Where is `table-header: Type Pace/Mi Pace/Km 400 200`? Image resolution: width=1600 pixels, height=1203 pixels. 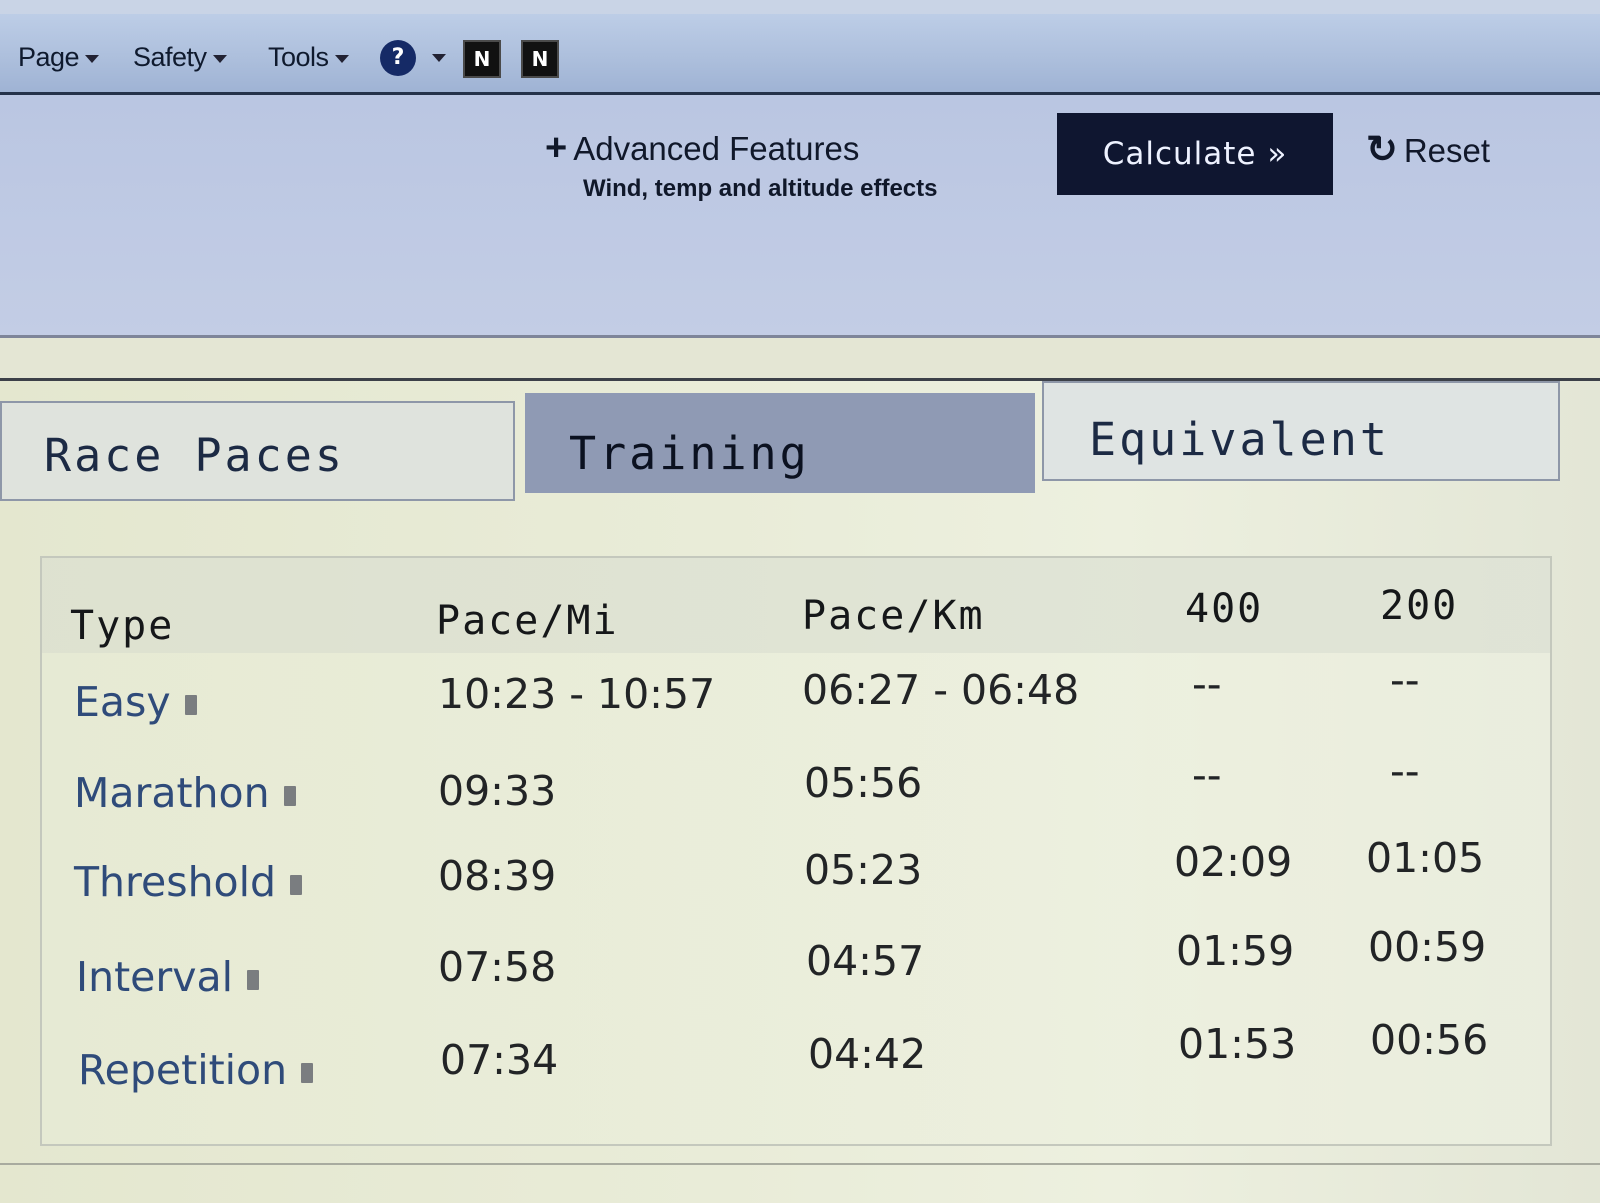 table-header: Type Pace/Mi Pace/Km 400 200 is located at coordinates (796, 605).